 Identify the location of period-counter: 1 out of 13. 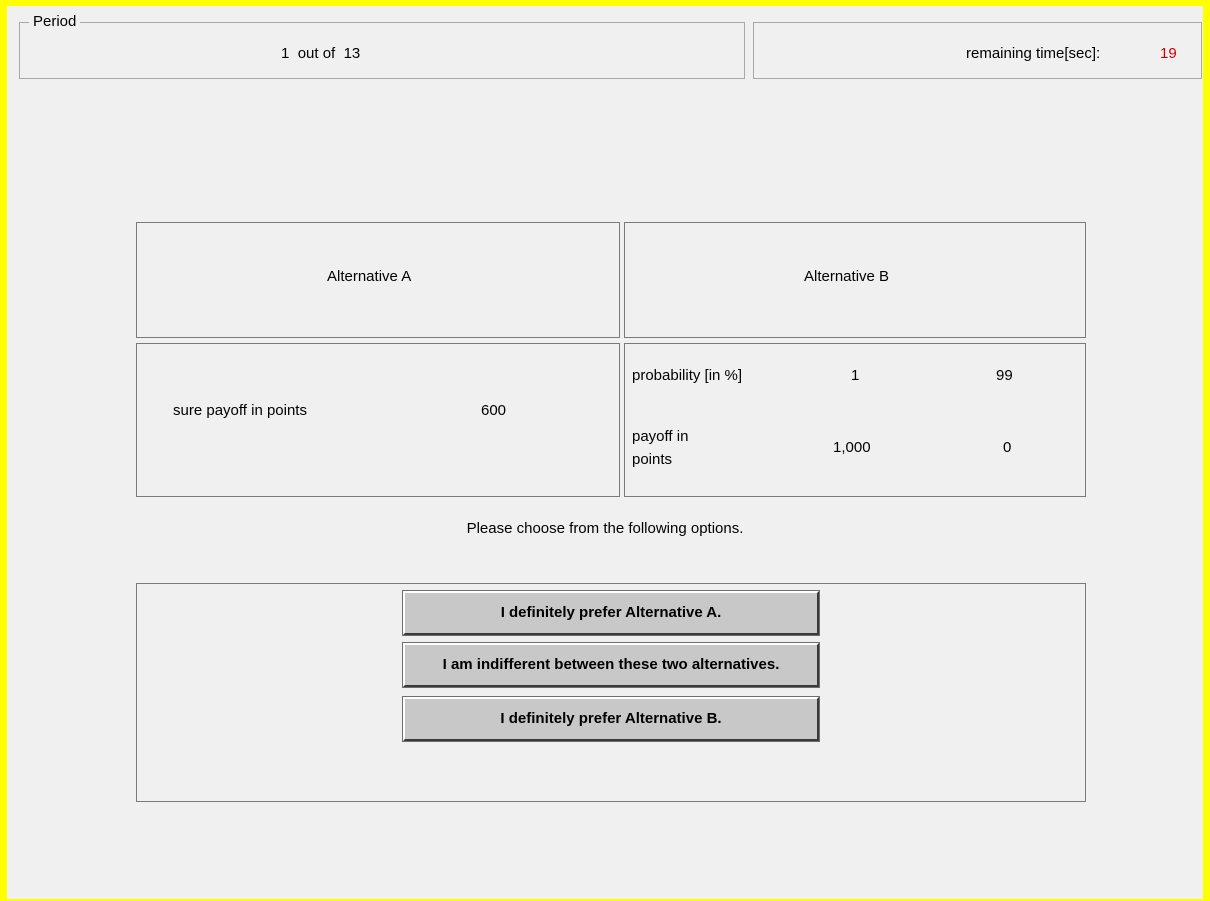
(320, 53).